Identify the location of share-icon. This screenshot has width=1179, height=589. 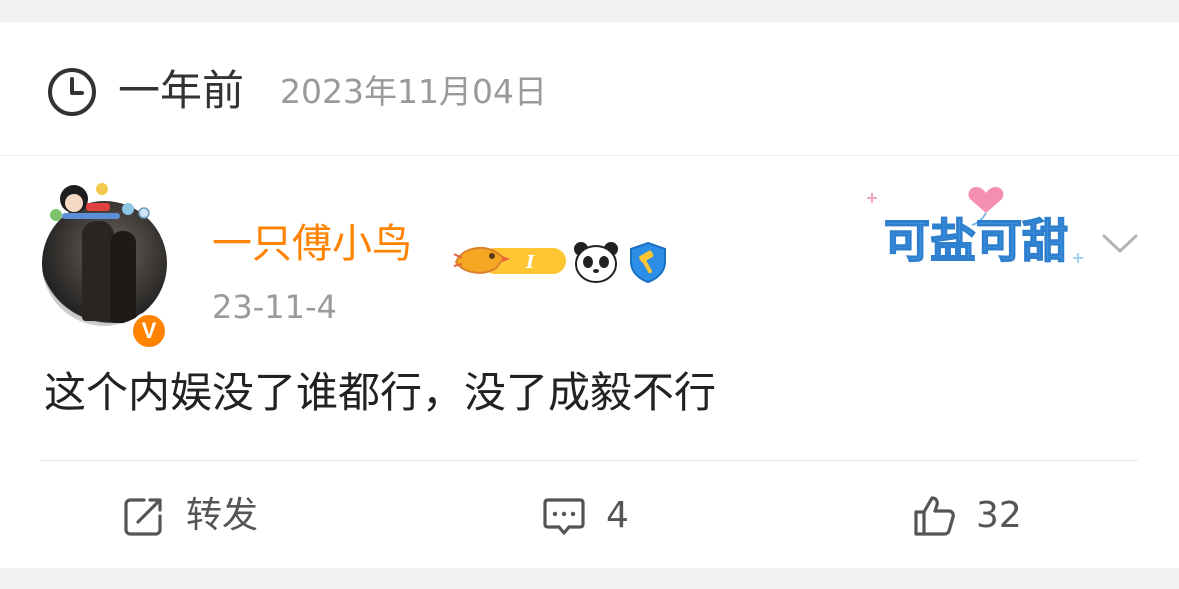
(143, 517).